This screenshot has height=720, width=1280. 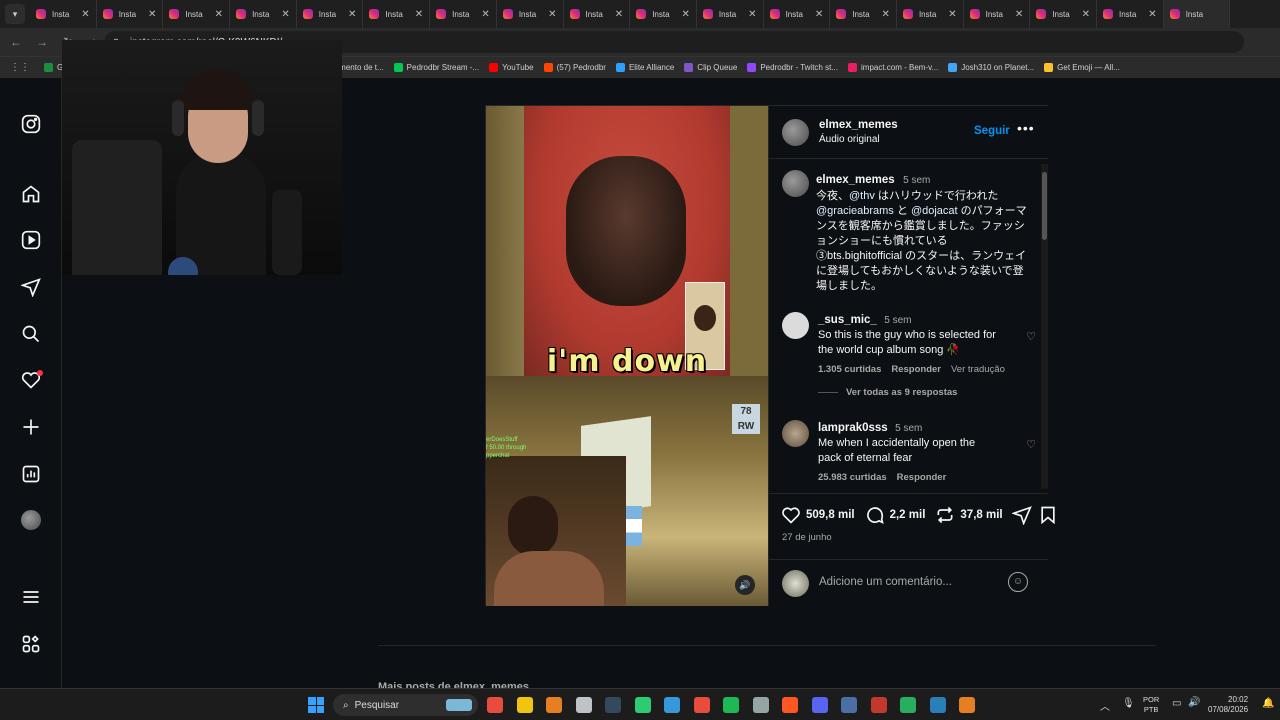 What do you see at coordinates (901, 392) in the screenshot?
I see `view-replies-button: Ver todas as 9 respostas` at bounding box center [901, 392].